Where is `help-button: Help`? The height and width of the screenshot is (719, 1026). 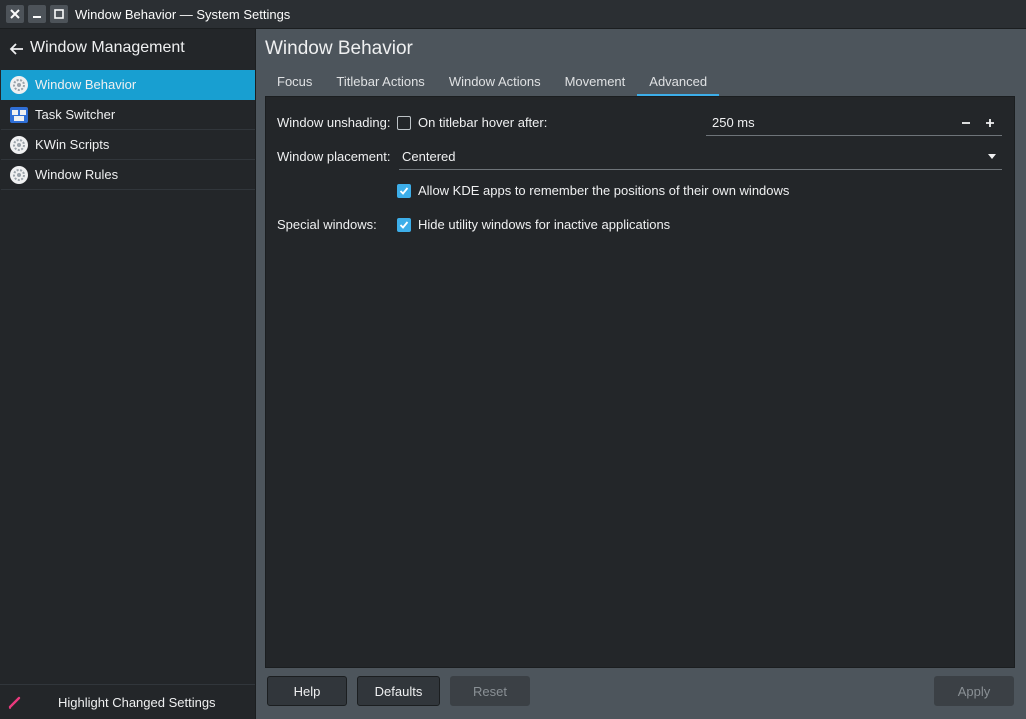 help-button: Help is located at coordinates (307, 691).